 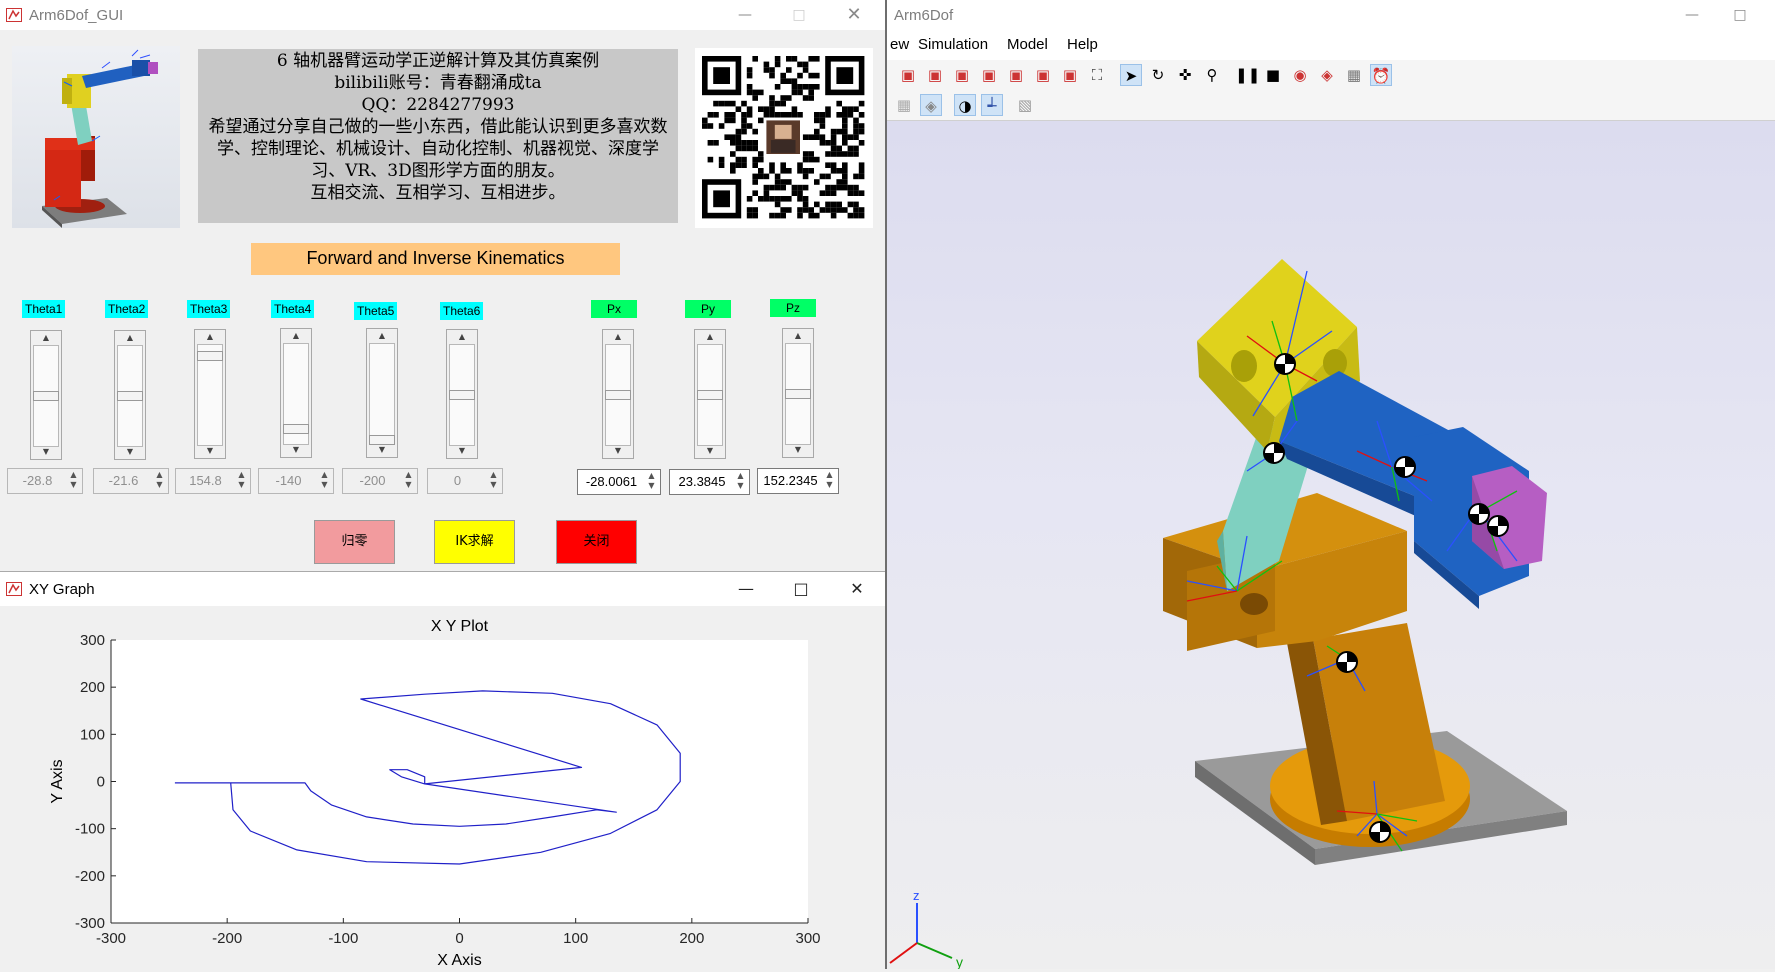 What do you see at coordinates (210, 394) in the screenshot?
I see `theta3-slider: ▲ ▼` at bounding box center [210, 394].